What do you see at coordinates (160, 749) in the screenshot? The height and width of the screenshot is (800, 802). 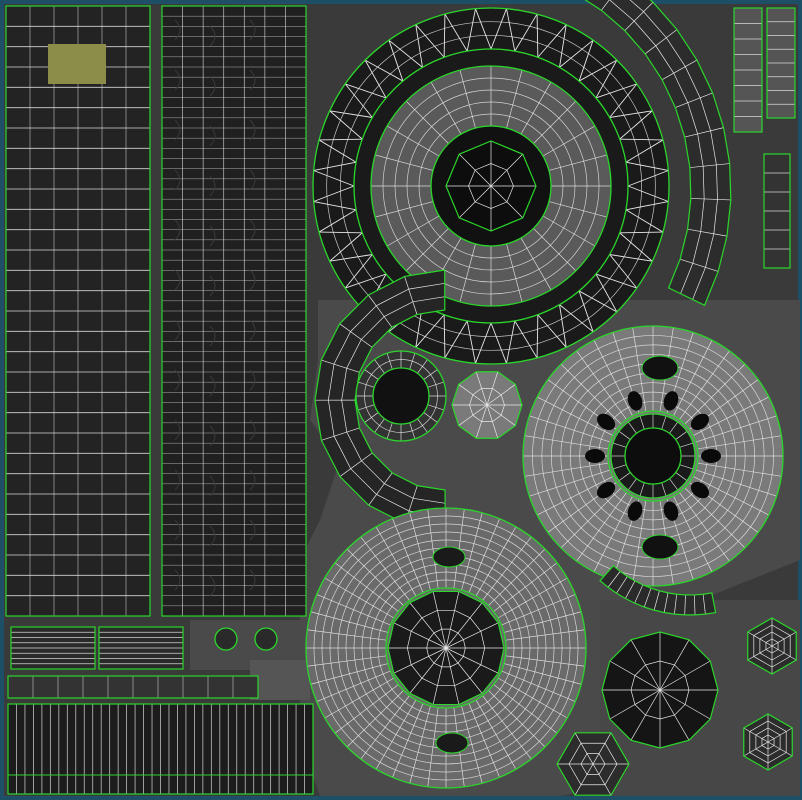 I see `sidewall-strip` at bounding box center [160, 749].